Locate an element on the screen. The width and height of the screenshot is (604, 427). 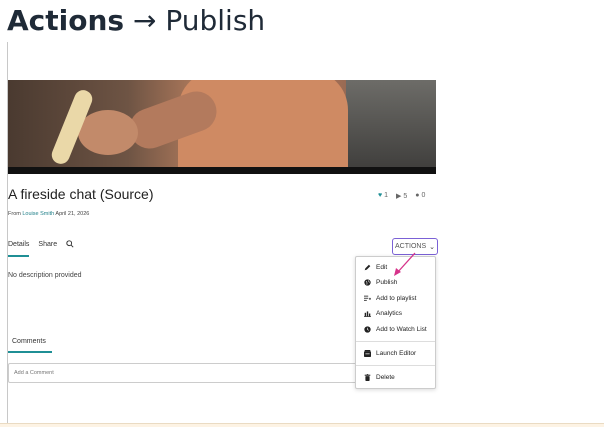
menu-item-edit: Edit is located at coordinates (375, 267).